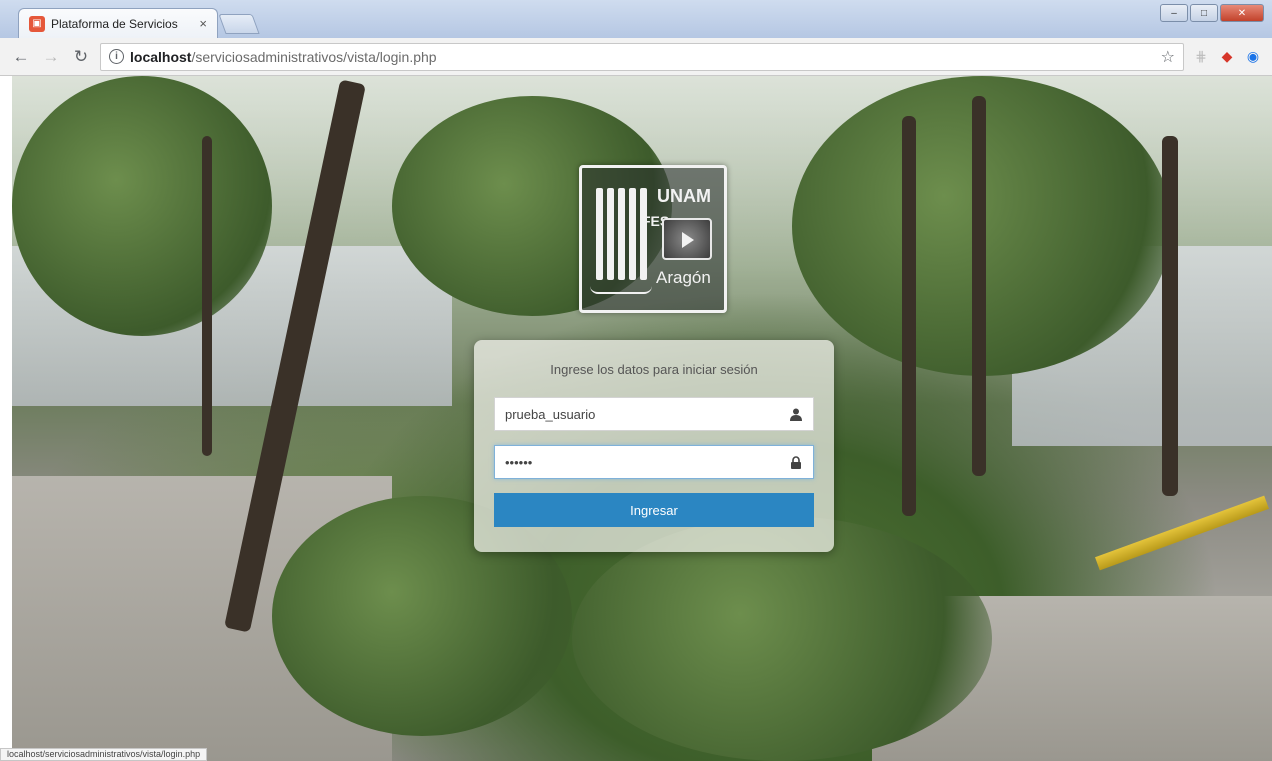 The height and width of the screenshot is (761, 1272). I want to click on logo-unam-text: UNAM, so click(684, 196).